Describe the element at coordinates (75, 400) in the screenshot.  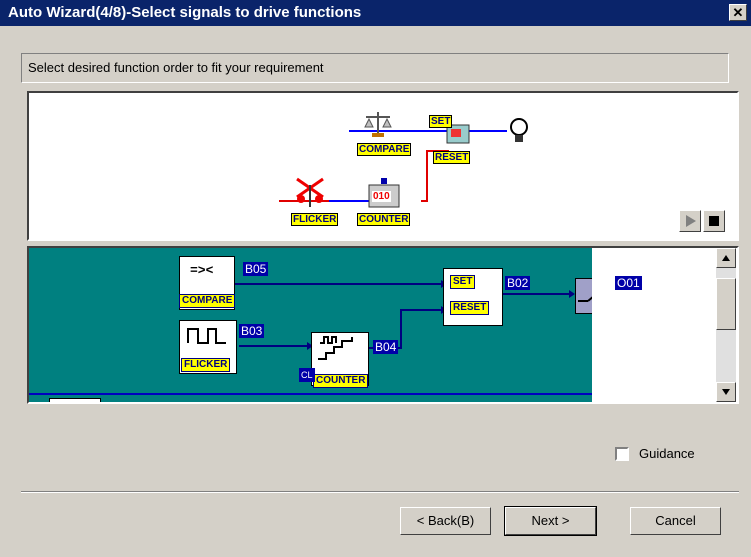
I see `partial-block` at that location.